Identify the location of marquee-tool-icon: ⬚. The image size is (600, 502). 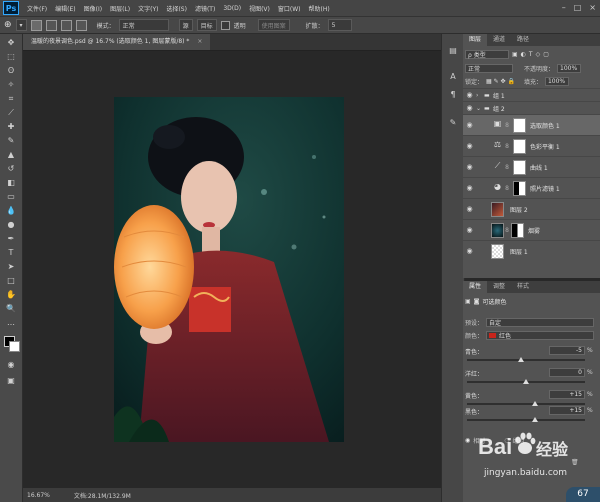
(11, 57).